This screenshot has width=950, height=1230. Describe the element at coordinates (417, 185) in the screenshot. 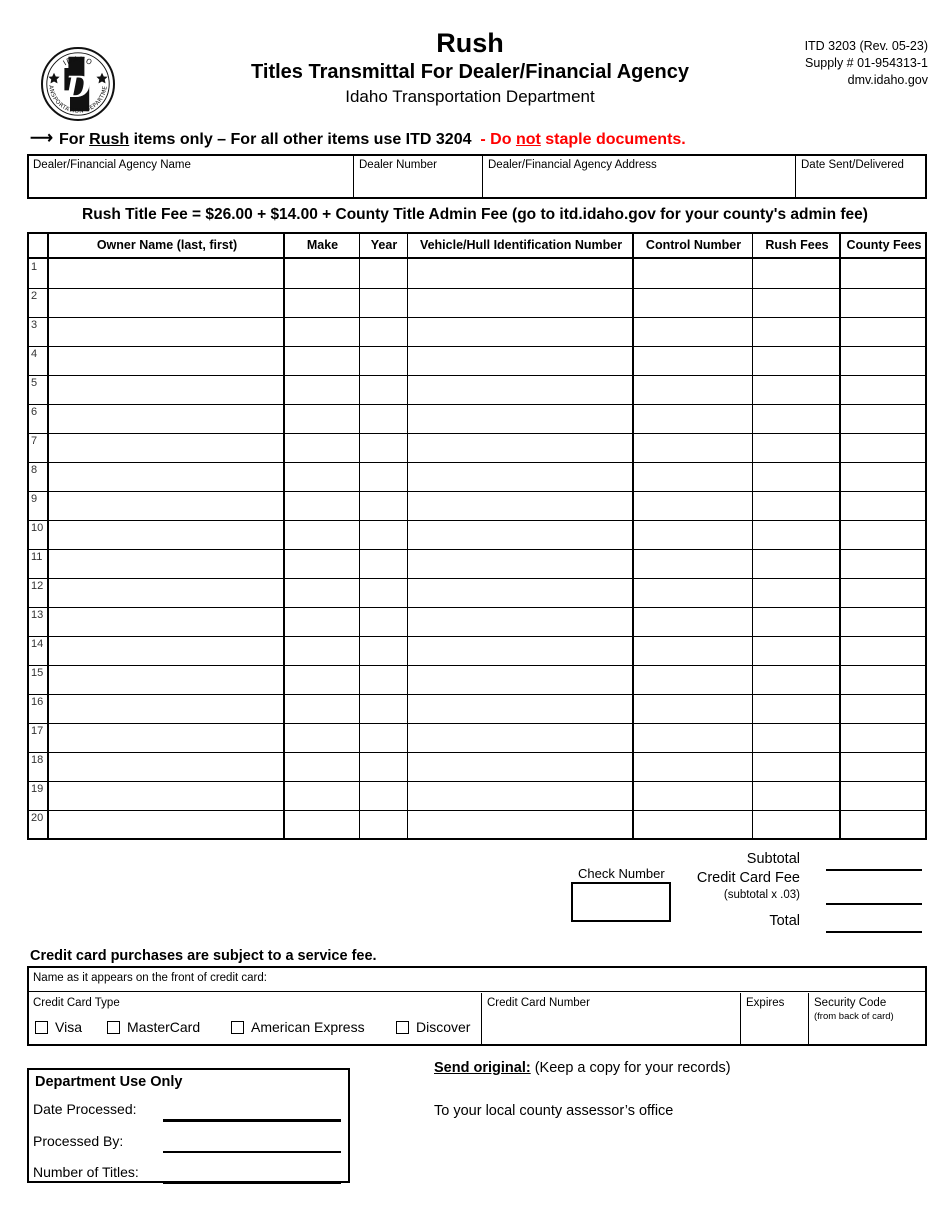

I see `dealer-number-input` at that location.